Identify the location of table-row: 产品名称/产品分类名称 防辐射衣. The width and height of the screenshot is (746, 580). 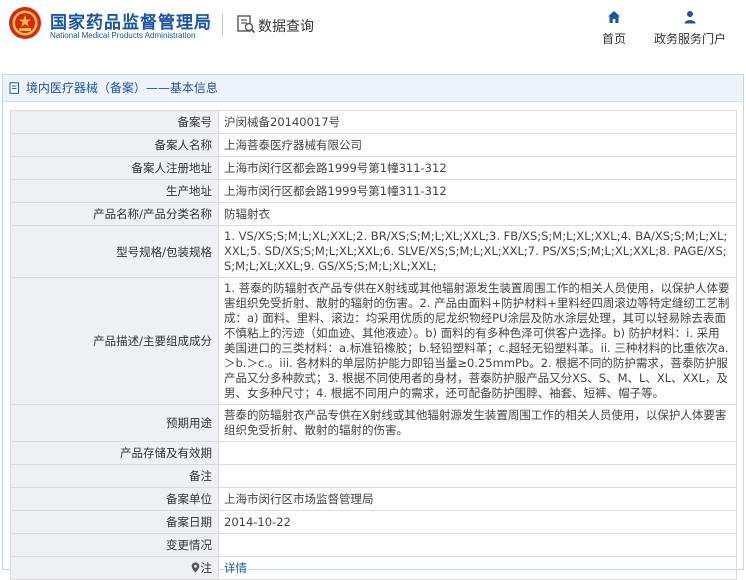
(373, 214).